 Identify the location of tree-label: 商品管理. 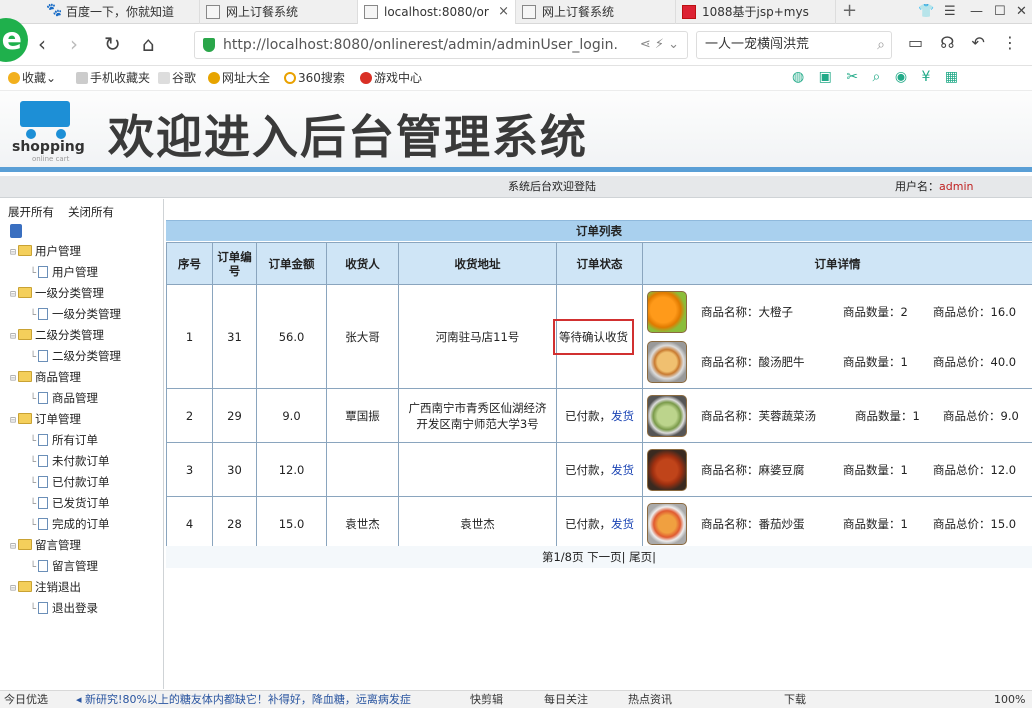
(58, 377).